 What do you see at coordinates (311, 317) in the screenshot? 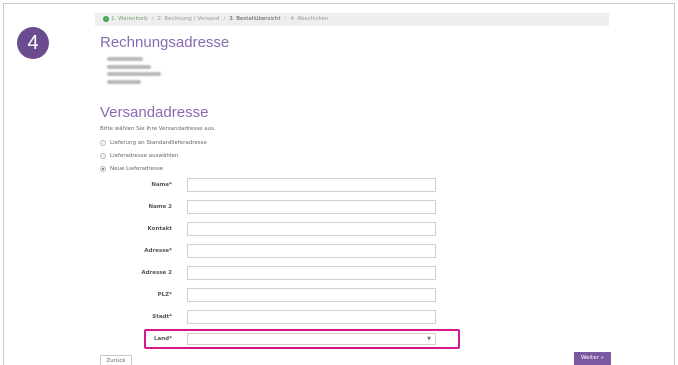
I see `city-input` at bounding box center [311, 317].